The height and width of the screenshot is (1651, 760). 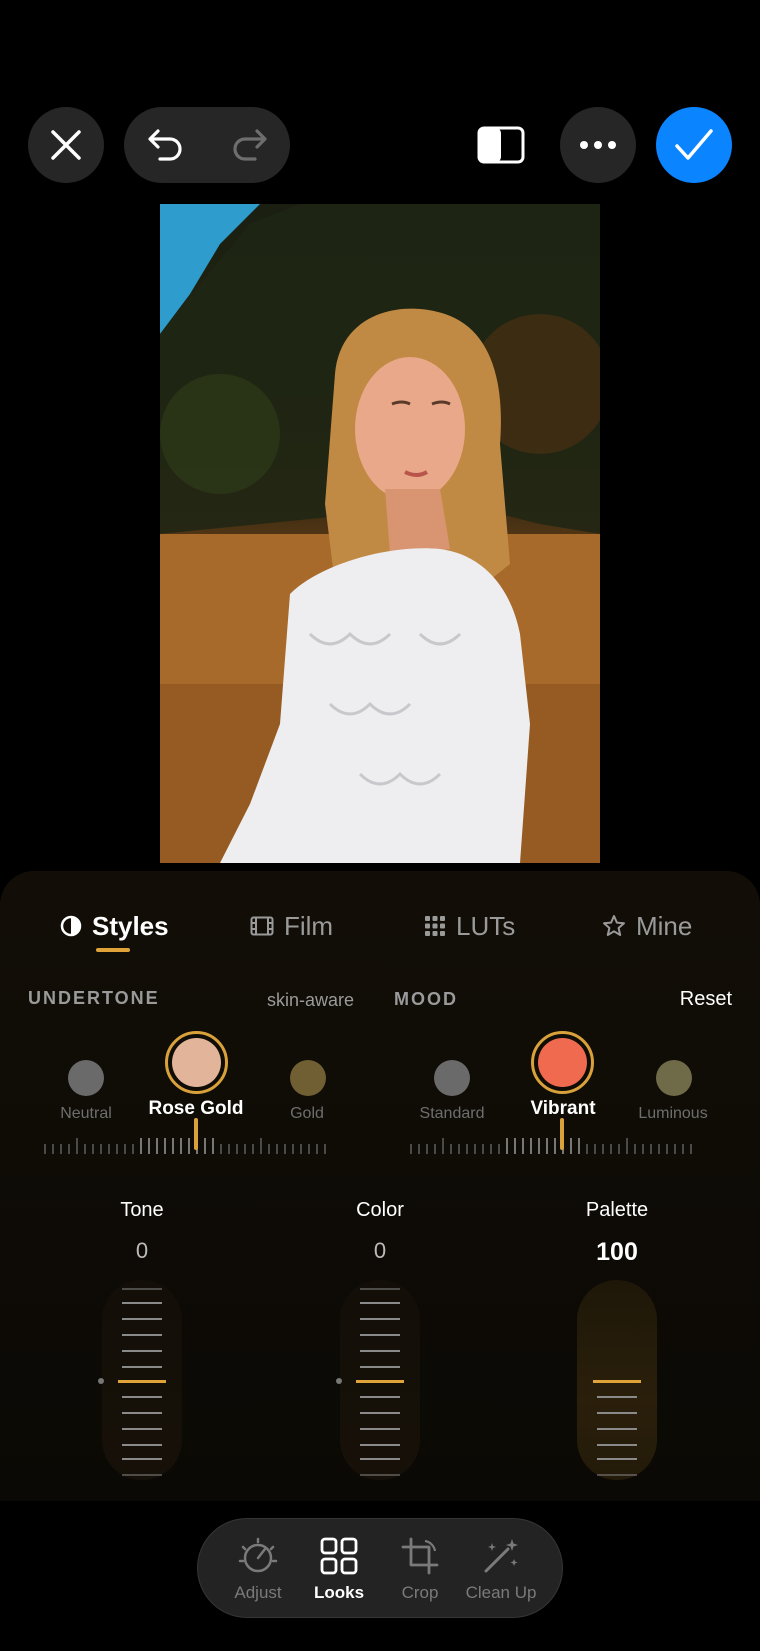 I want to click on mood-standard-label: Standard, so click(x=452, y=1113).